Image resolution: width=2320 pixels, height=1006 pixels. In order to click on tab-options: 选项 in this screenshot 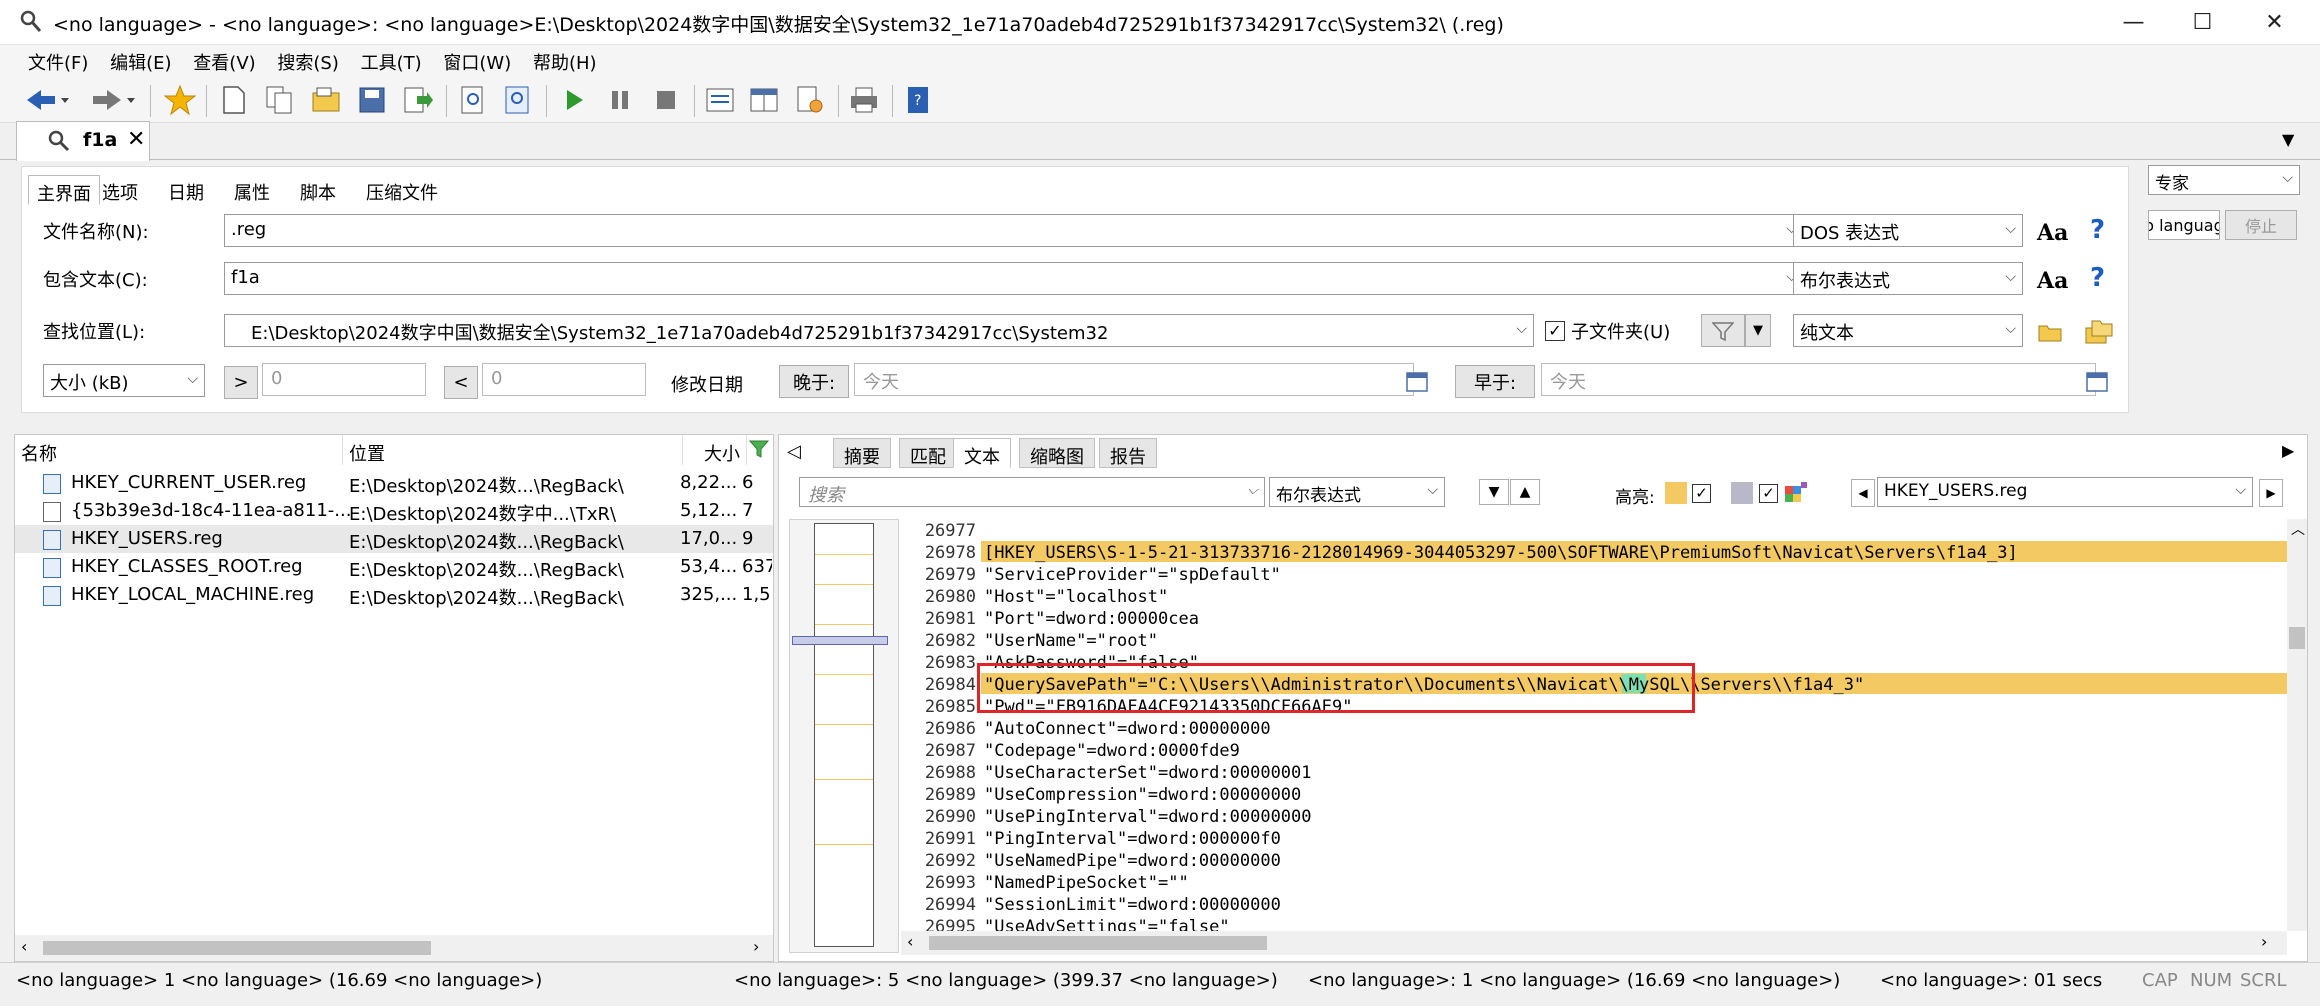, I will do `click(120, 190)`.